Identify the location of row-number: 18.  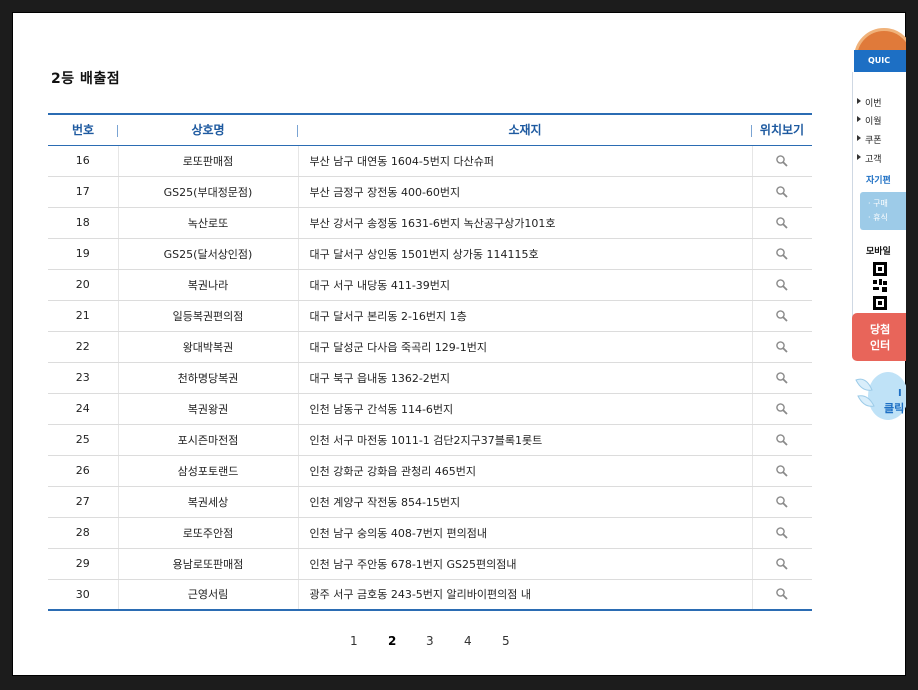
(83, 223).